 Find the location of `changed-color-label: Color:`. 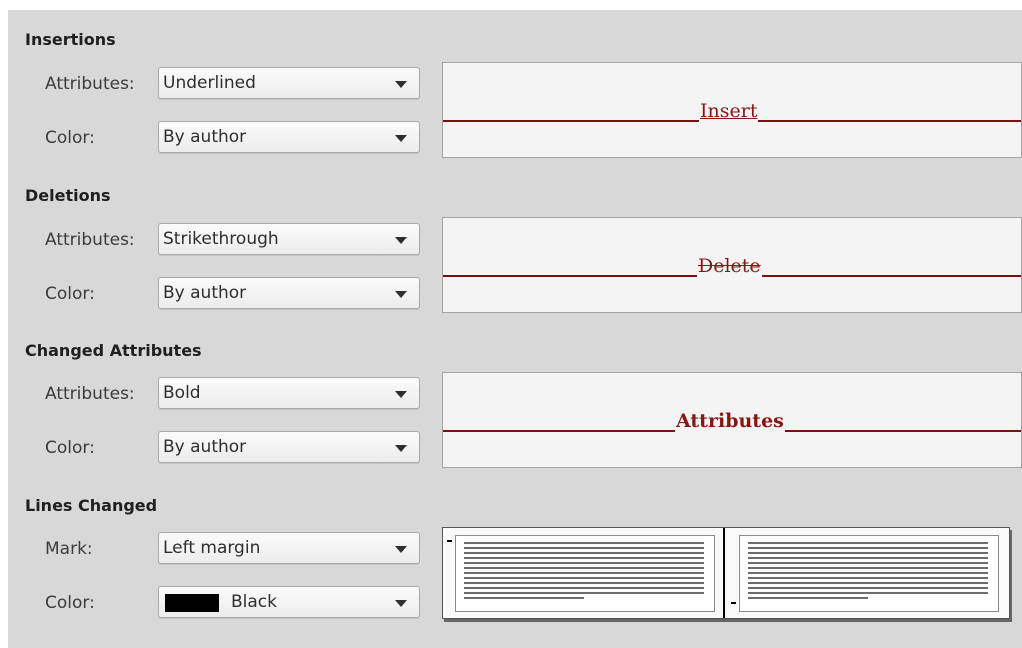

changed-color-label: Color: is located at coordinates (70, 448).